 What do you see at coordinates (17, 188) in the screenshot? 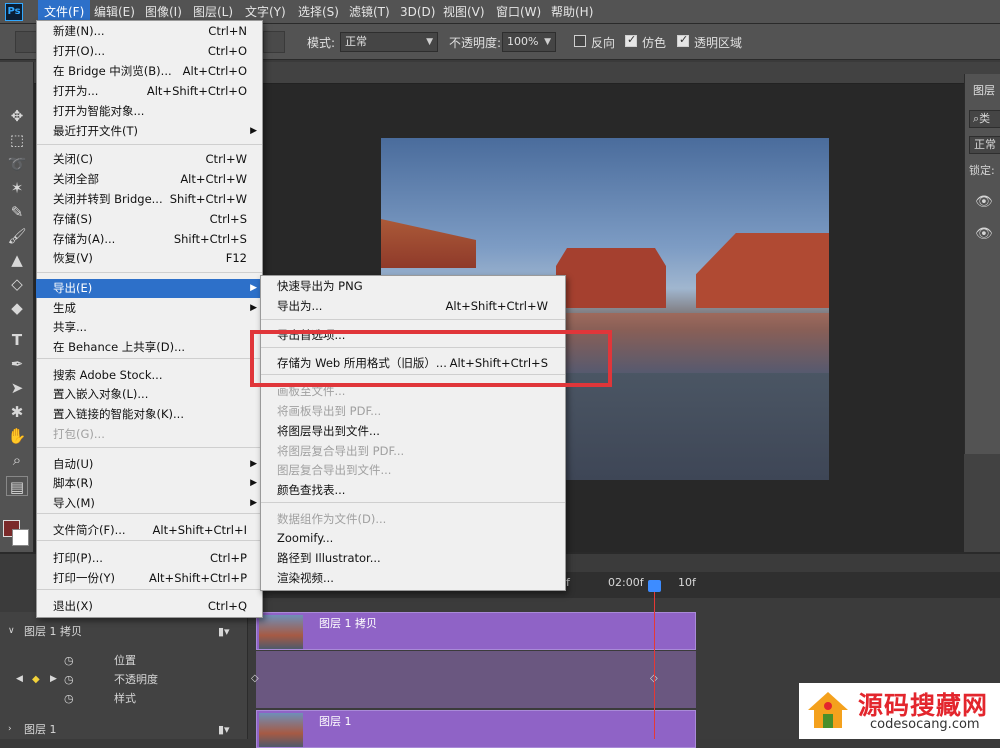
I see `magic-wand-tool-icon: ✶` at bounding box center [17, 188].